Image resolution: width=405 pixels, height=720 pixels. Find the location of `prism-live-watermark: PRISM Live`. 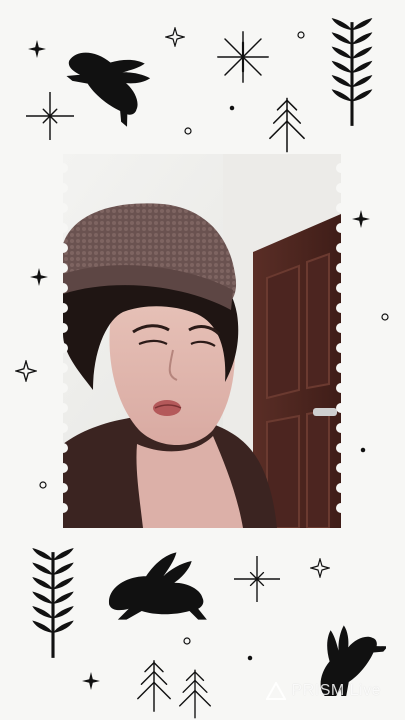

prism-live-watermark: PRISM Live is located at coordinates (323, 691).